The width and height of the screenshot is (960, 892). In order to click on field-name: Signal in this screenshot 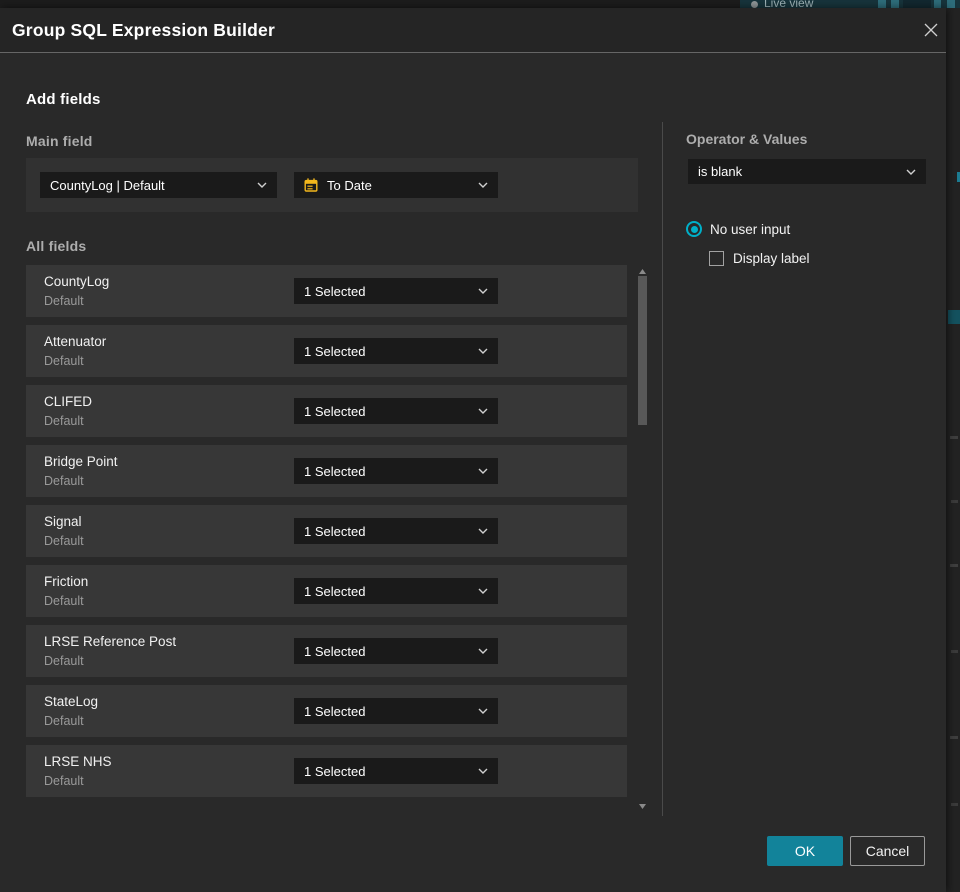, I will do `click(63, 521)`.